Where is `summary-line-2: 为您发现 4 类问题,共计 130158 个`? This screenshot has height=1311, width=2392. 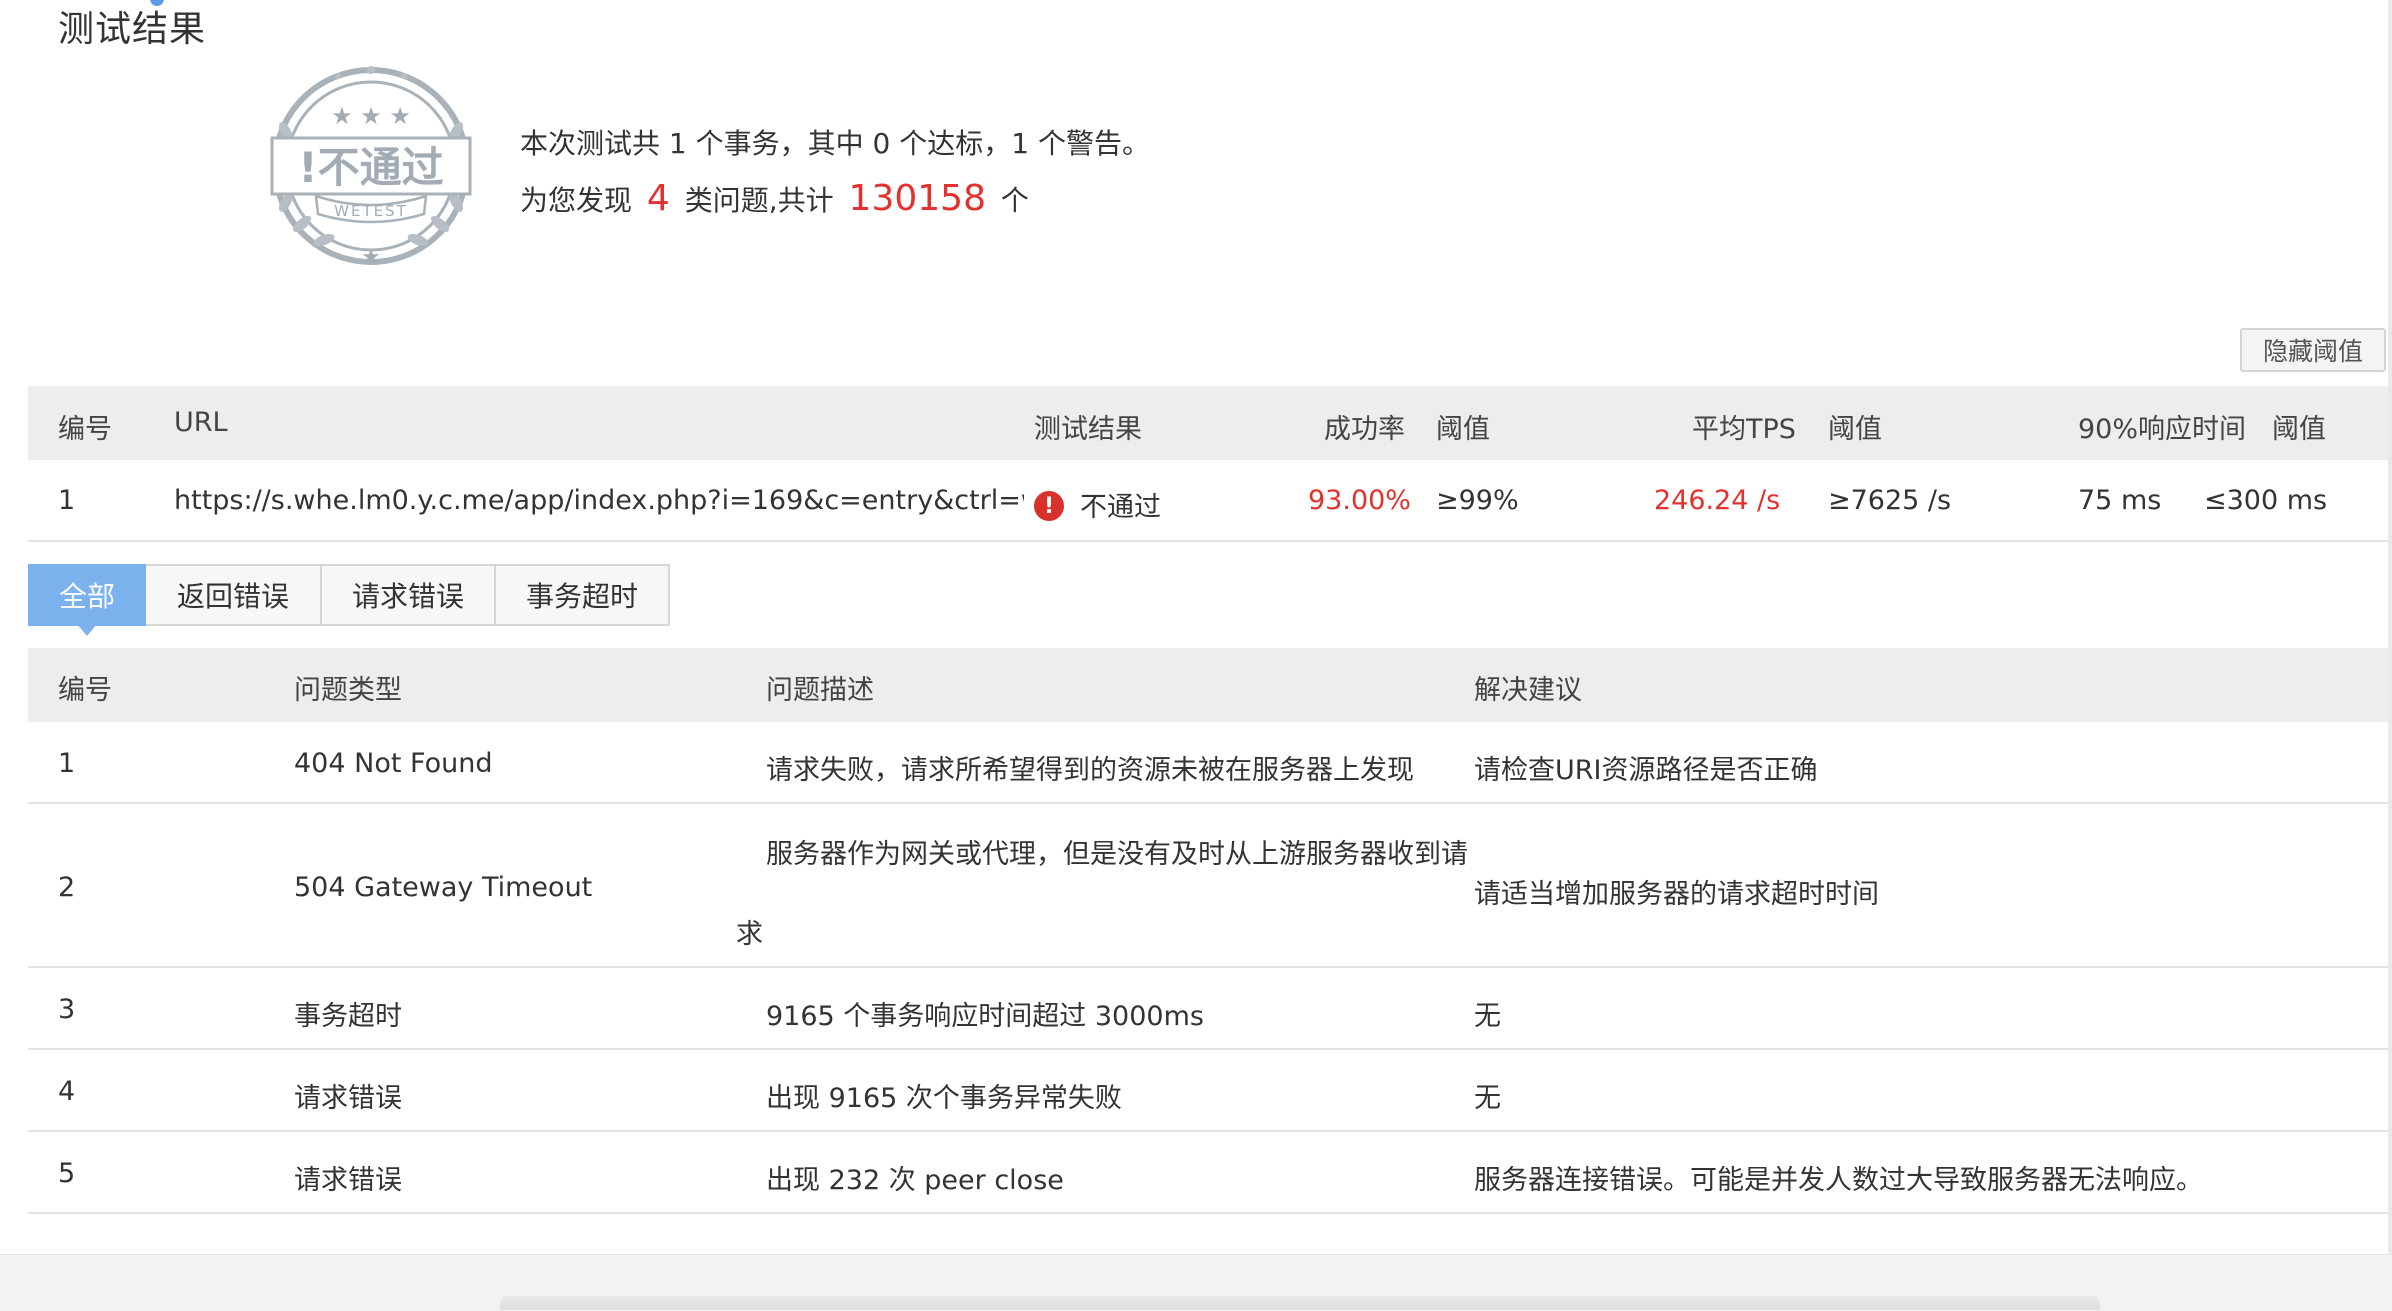 summary-line-2: 为您发现 4 类问题,共计 130158 个 is located at coordinates (774, 198).